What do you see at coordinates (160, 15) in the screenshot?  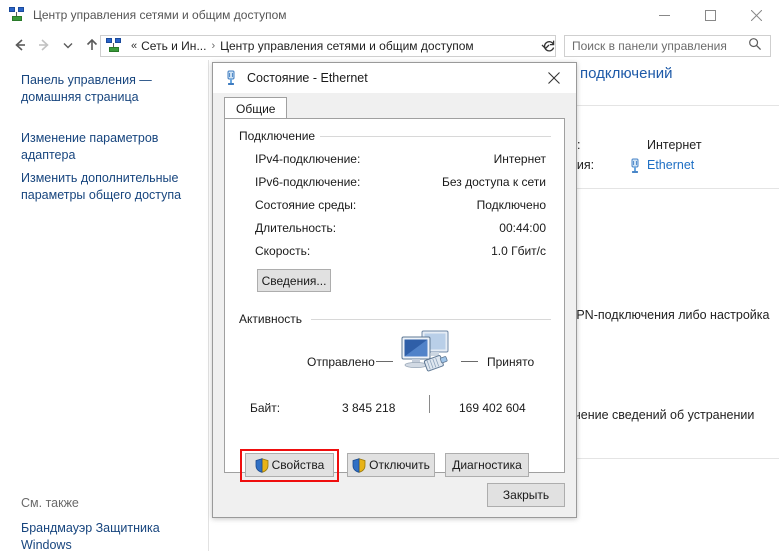 I see `window-title: Центр управления сетями и общим доступом` at bounding box center [160, 15].